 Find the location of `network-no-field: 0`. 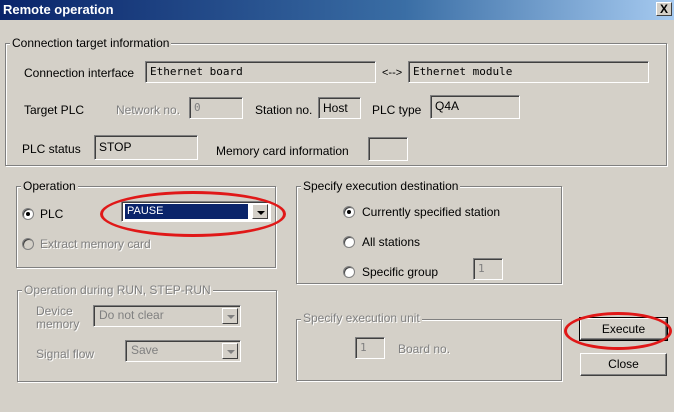

network-no-field: 0 is located at coordinates (216, 108).